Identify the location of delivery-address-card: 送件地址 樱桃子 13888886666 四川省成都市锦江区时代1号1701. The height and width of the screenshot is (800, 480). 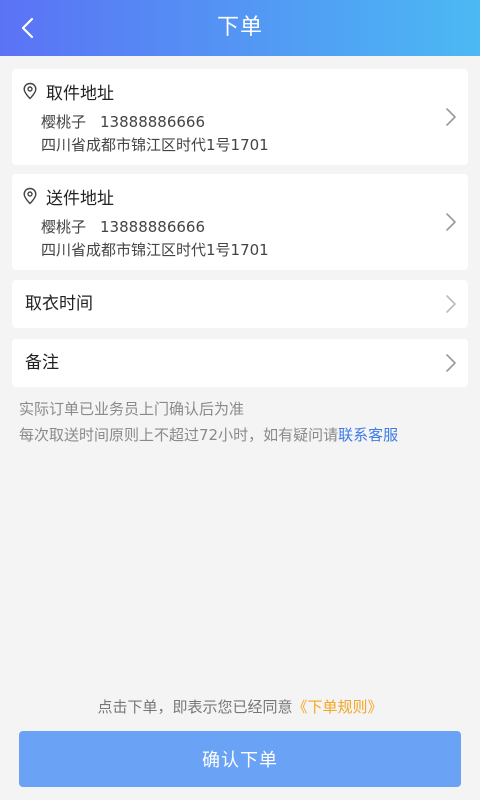
(240, 222).